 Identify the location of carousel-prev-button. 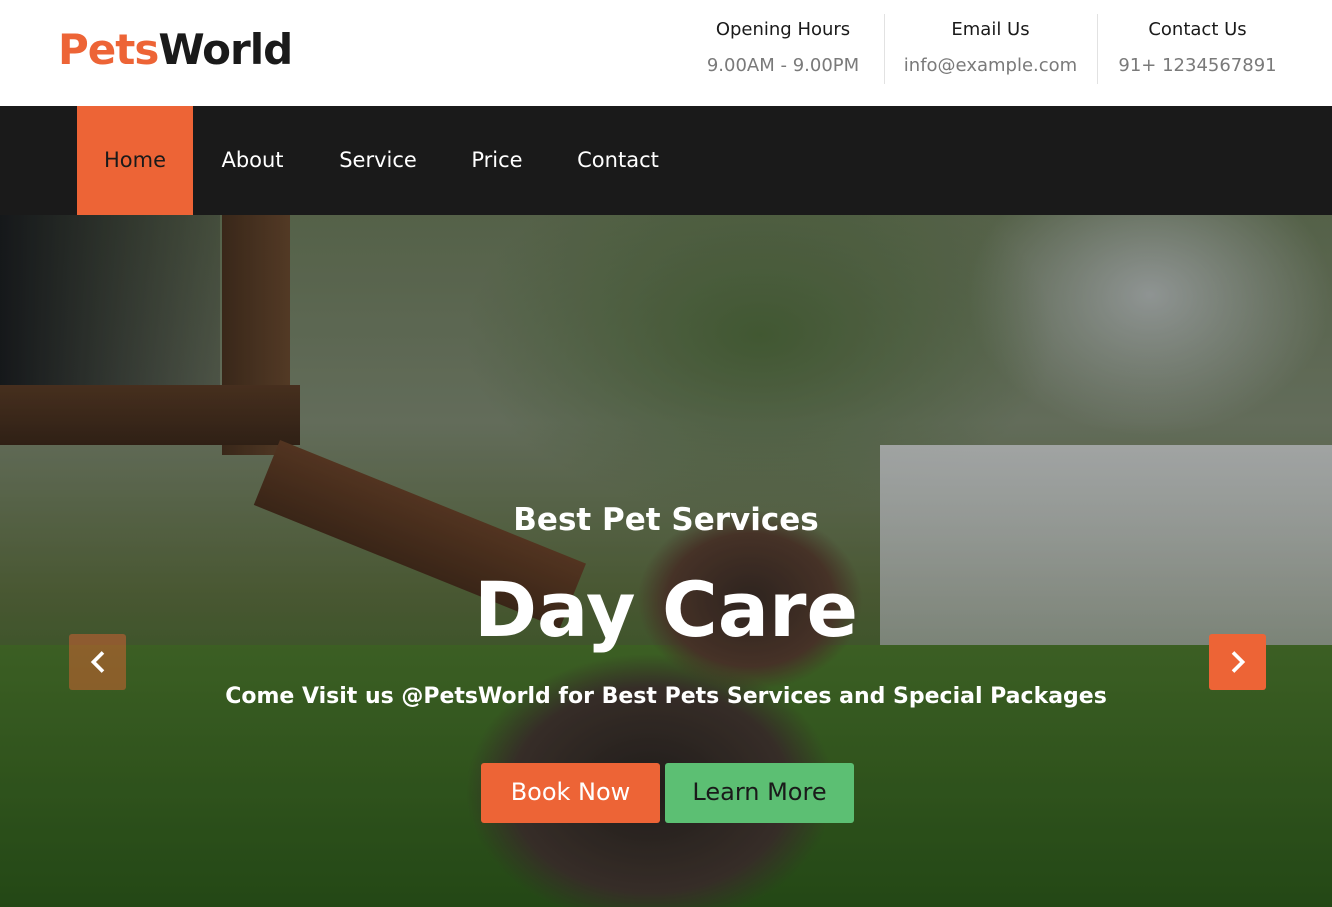
(97, 662).